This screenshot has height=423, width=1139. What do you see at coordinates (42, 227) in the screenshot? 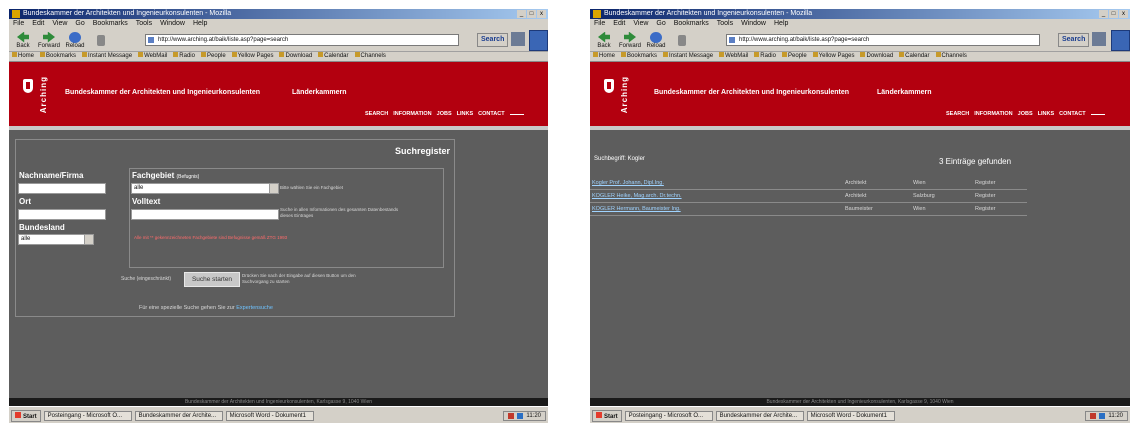
I see `state-label: Bundesland` at bounding box center [42, 227].